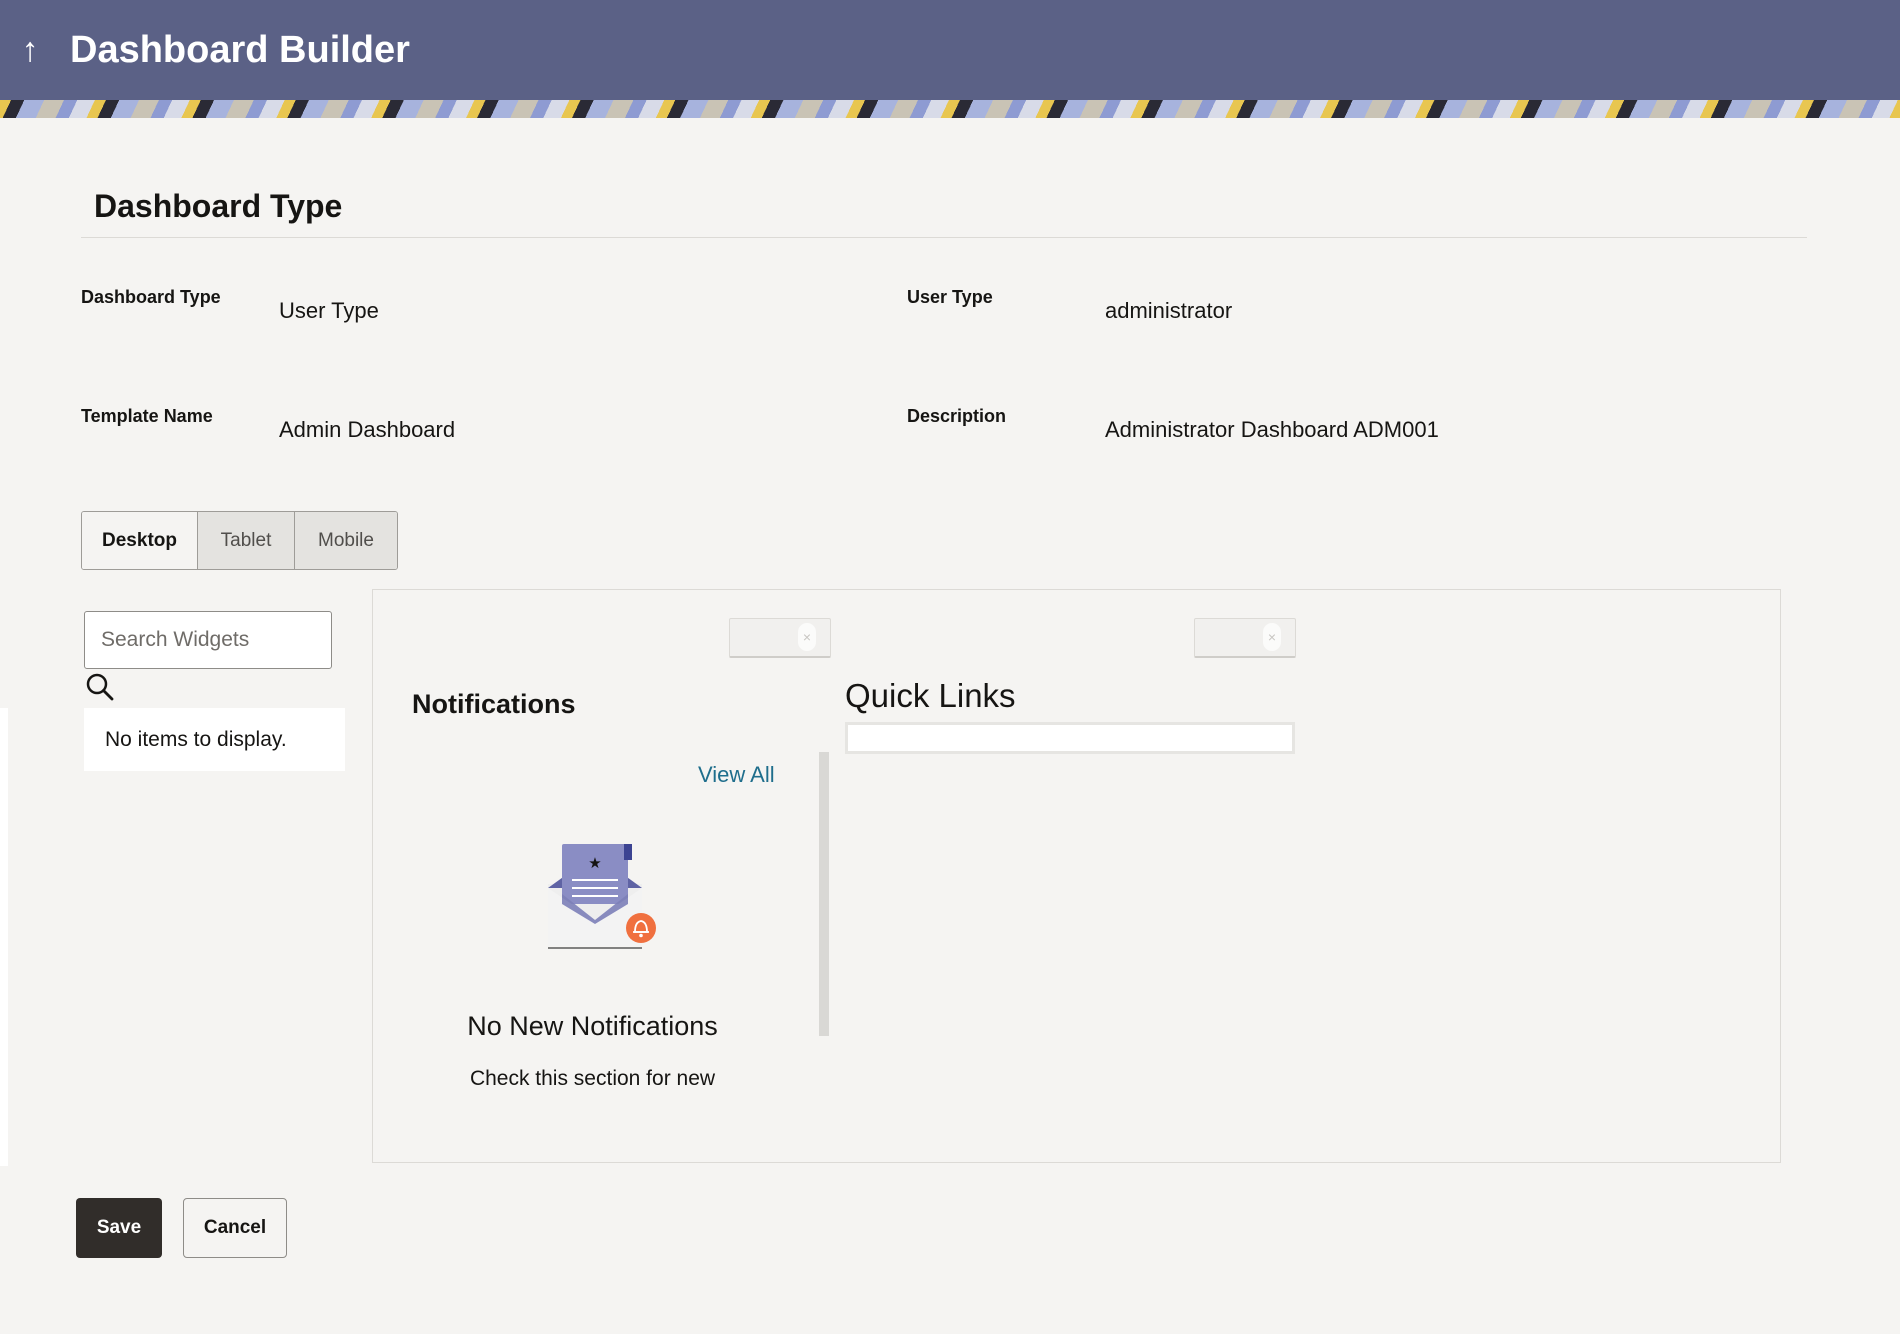 This screenshot has height=1334, width=1900. What do you see at coordinates (592, 1026) in the screenshot?
I see `no-notifications-heading: No New Notifications` at bounding box center [592, 1026].